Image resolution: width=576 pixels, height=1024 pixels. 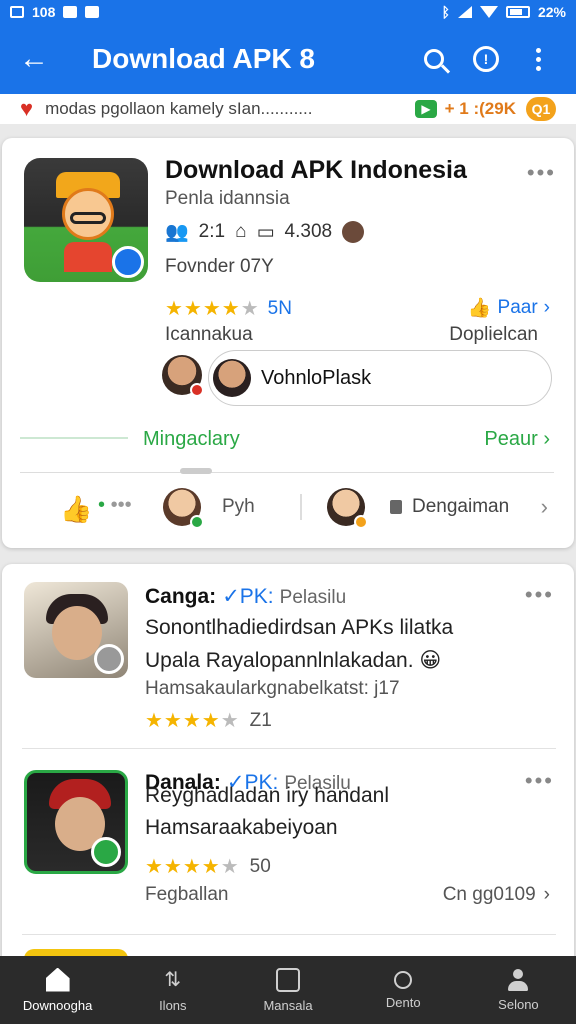 I want to click on footer-link-label: Cn gg0109, so click(x=489, y=894).